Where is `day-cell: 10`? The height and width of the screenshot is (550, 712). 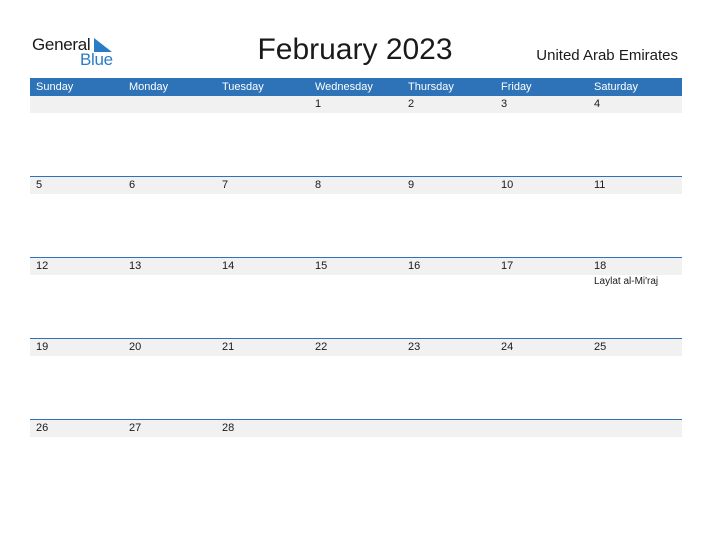
day-cell: 10 is located at coordinates (541, 217).